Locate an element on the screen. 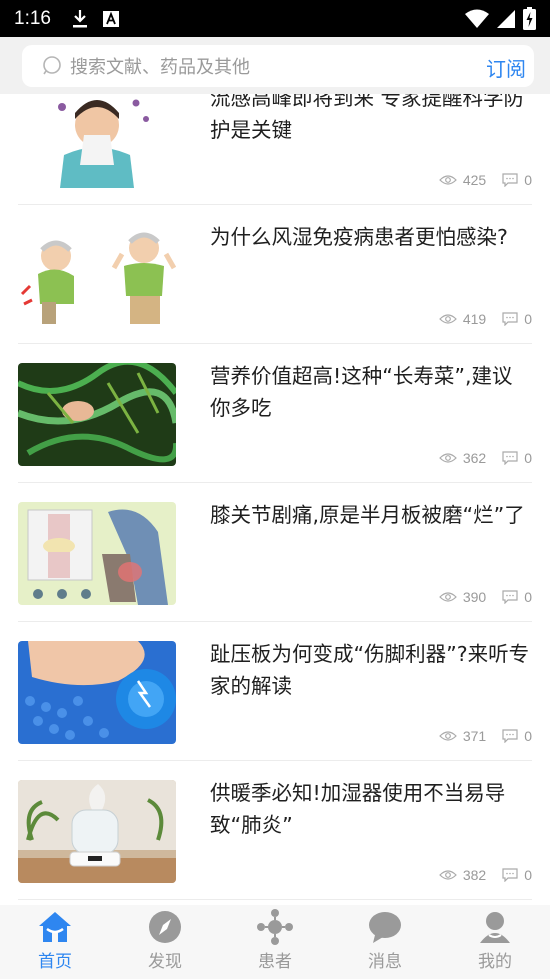  article-item: 膝关节剧痛,原是半月板被磨“烂”了 390 0 is located at coordinates (275, 552).